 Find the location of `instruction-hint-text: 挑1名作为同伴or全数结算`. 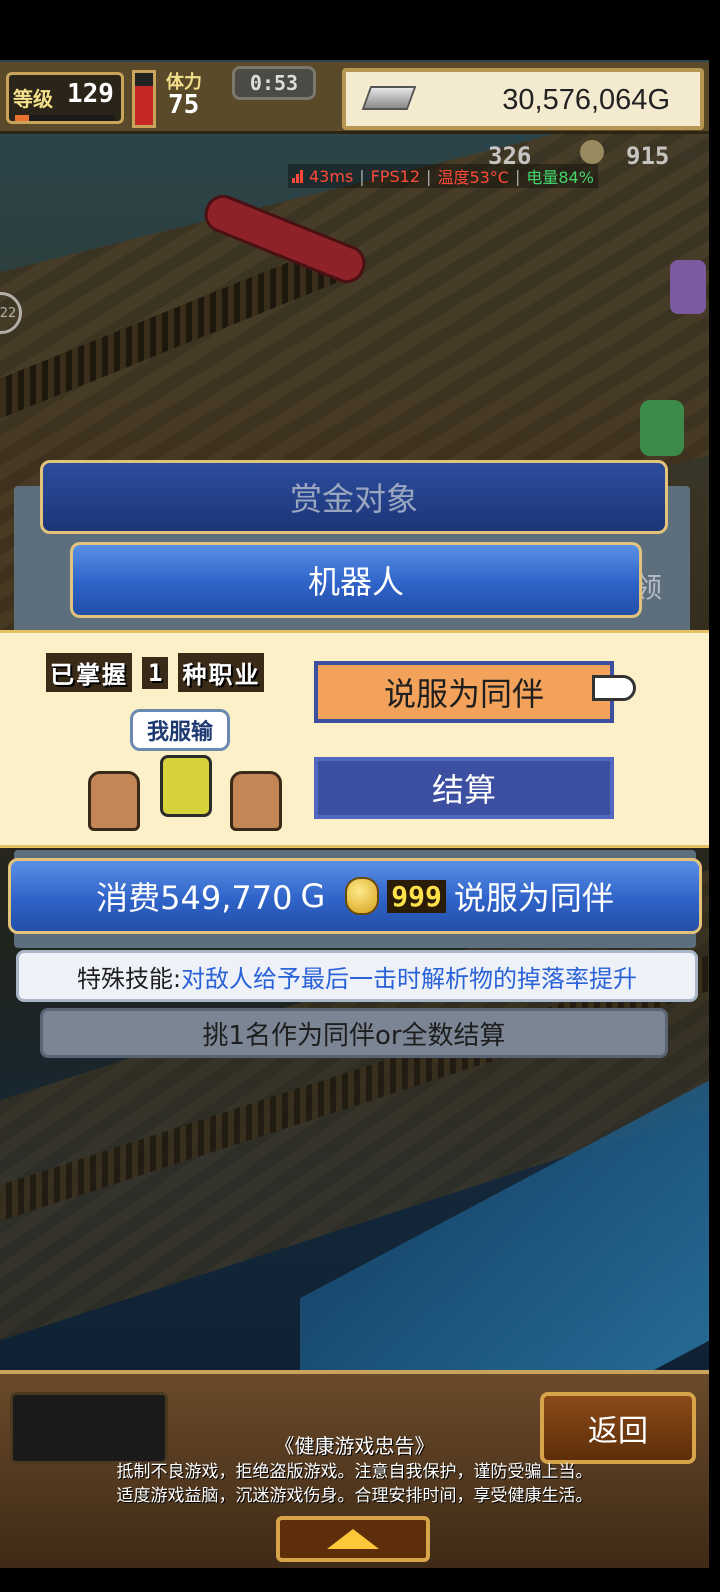

instruction-hint-text: 挑1名作为同伴or全数结算 is located at coordinates (354, 1035).